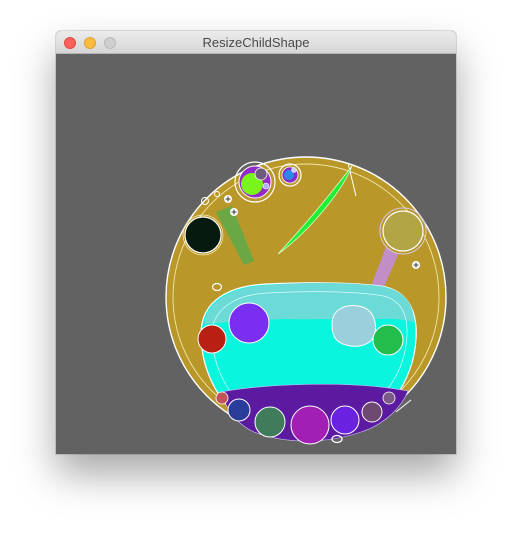 Image resolution: width=512 pixels, height=534 pixels. What do you see at coordinates (270, 422) in the screenshot?
I see `dark-teal-blob` at bounding box center [270, 422].